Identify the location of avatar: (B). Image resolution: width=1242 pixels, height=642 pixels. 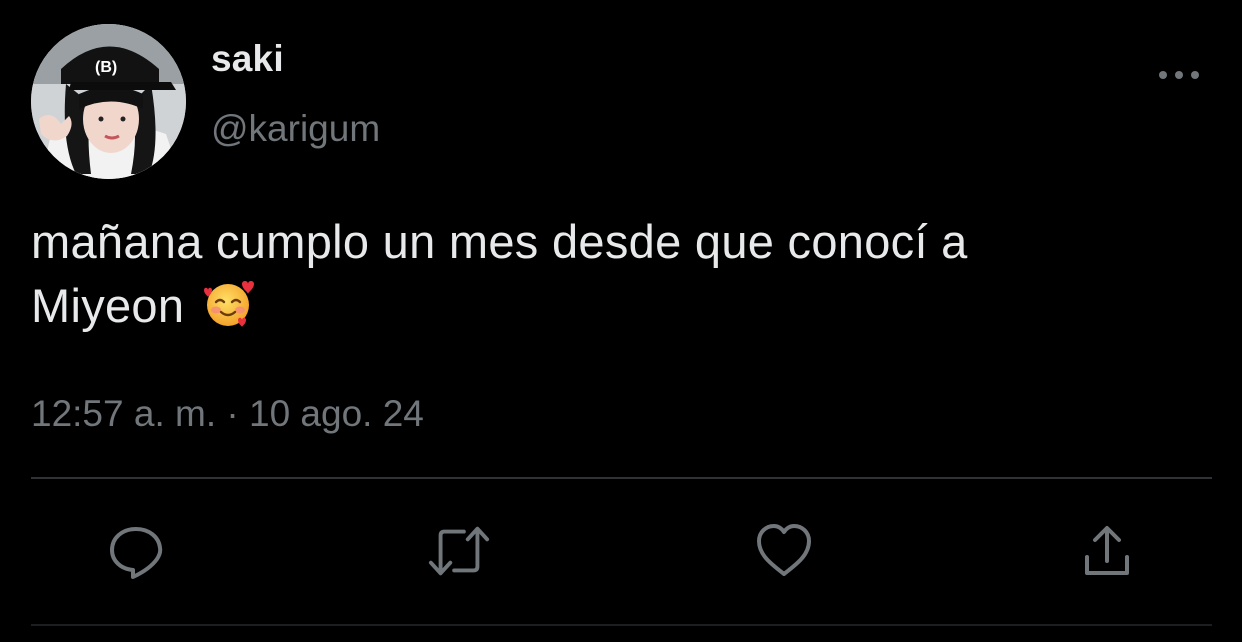
(108, 101).